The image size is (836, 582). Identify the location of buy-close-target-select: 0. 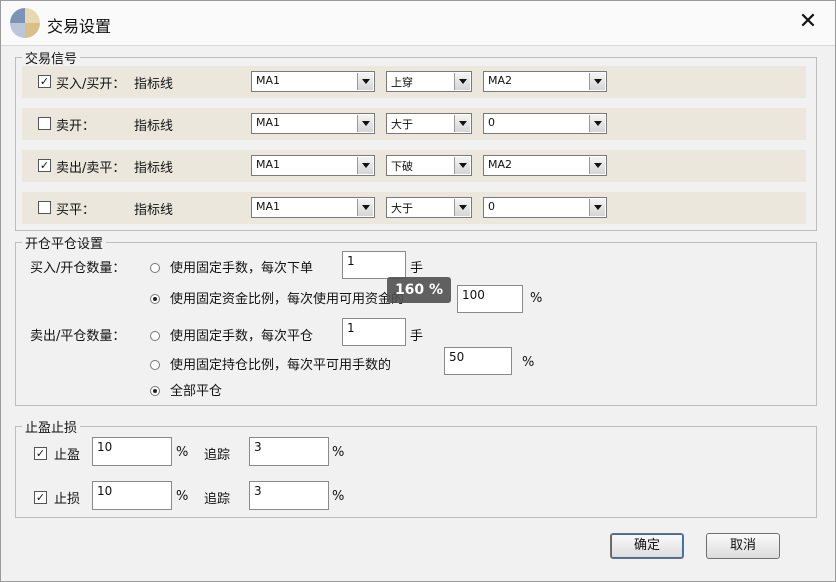
(545, 207).